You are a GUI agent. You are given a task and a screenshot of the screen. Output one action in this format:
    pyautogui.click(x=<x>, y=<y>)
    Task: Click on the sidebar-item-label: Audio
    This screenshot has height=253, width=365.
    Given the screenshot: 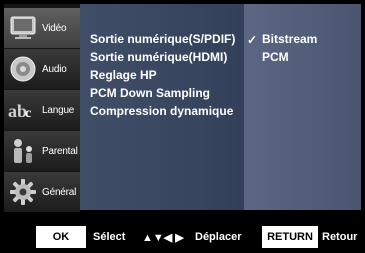 What is the action you would take?
    pyautogui.click(x=54, y=69)
    